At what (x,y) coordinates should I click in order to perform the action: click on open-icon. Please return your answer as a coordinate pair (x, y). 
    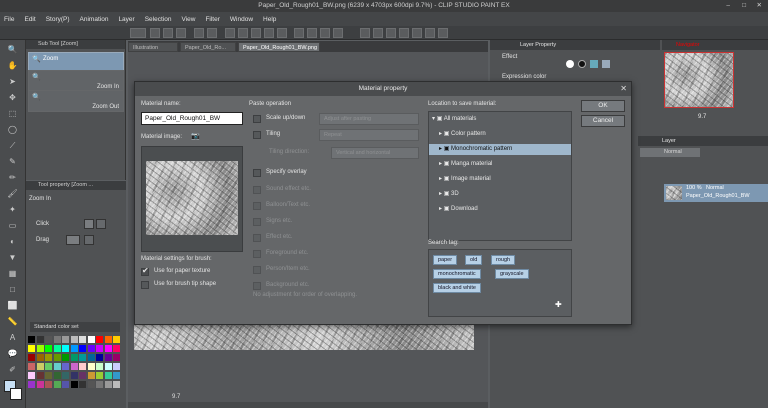
    Looking at the image, I should click on (168, 33).